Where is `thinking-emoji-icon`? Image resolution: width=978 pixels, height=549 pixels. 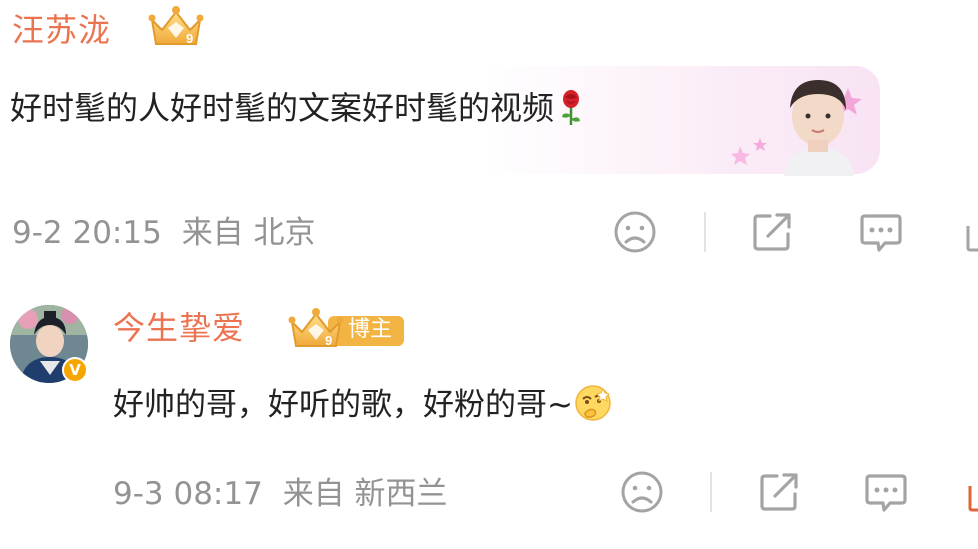
thinking-emoji-icon is located at coordinates (593, 403).